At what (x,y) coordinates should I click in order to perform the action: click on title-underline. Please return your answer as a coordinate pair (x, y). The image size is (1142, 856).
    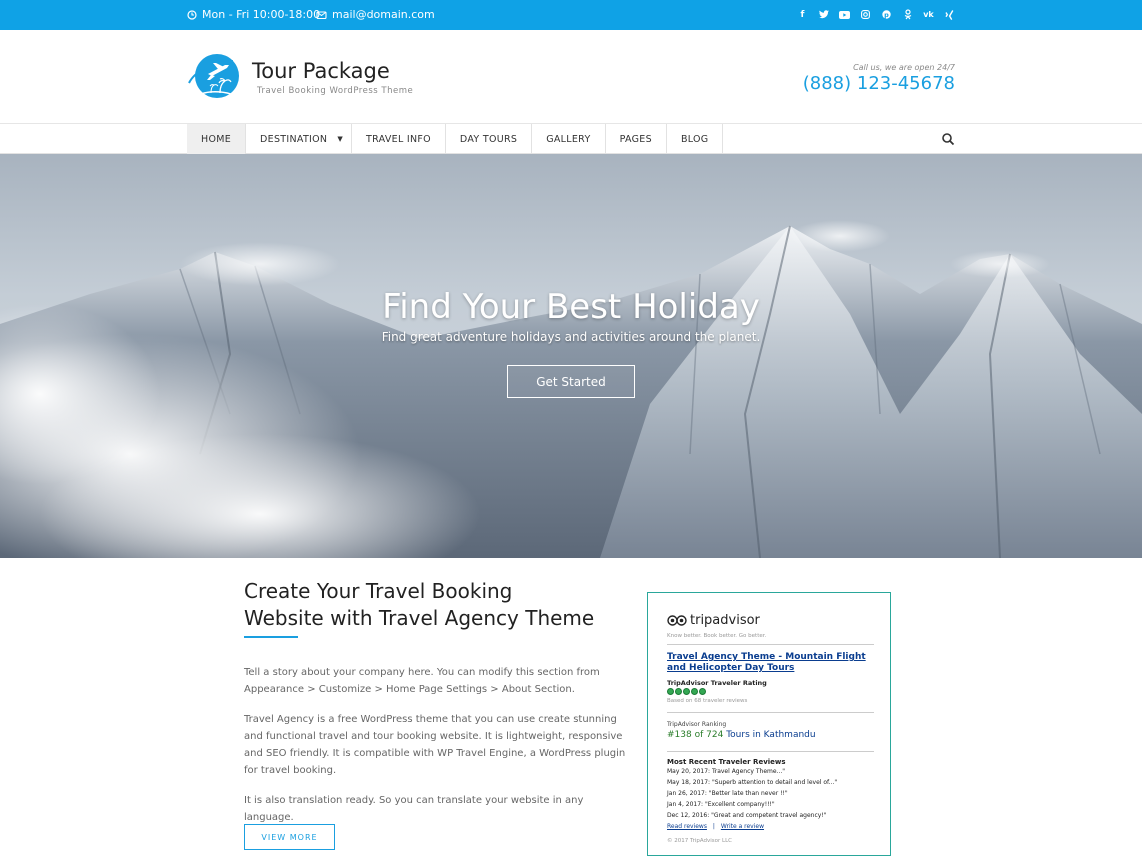
    Looking at the image, I should click on (271, 637).